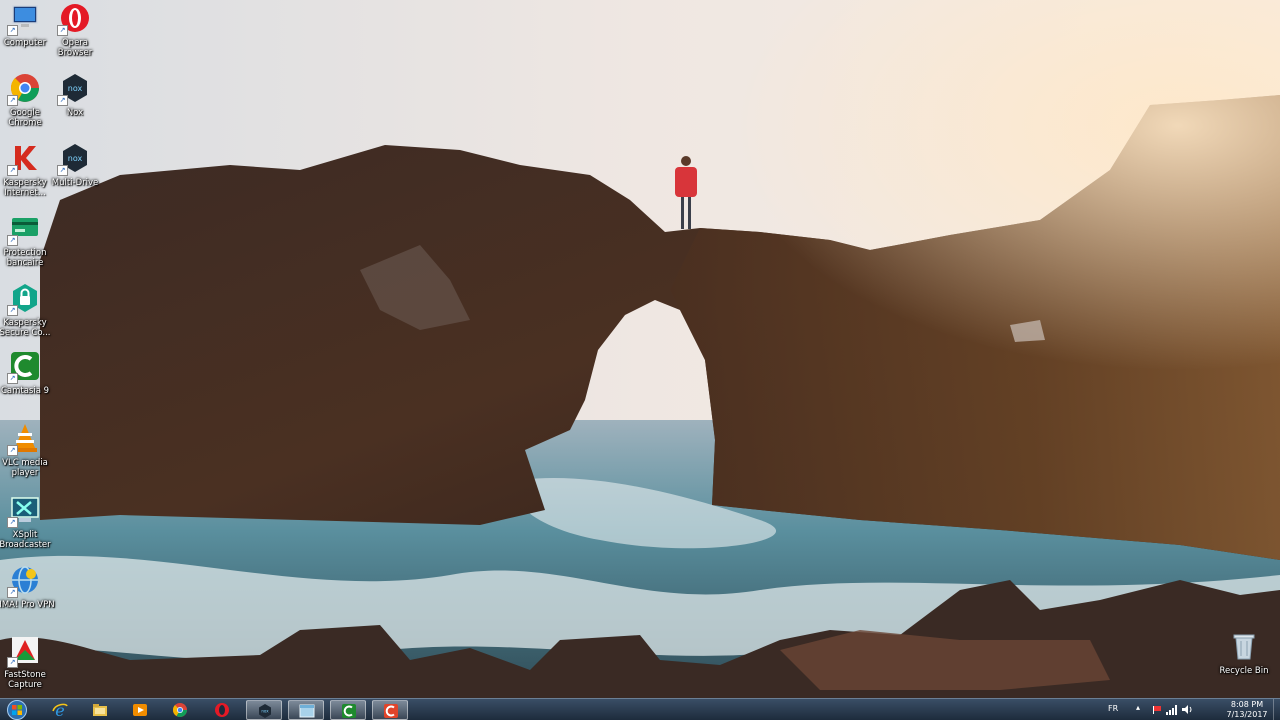  Describe the element at coordinates (24, 581) in the screenshot. I see `hma-icon: ↗` at that location.